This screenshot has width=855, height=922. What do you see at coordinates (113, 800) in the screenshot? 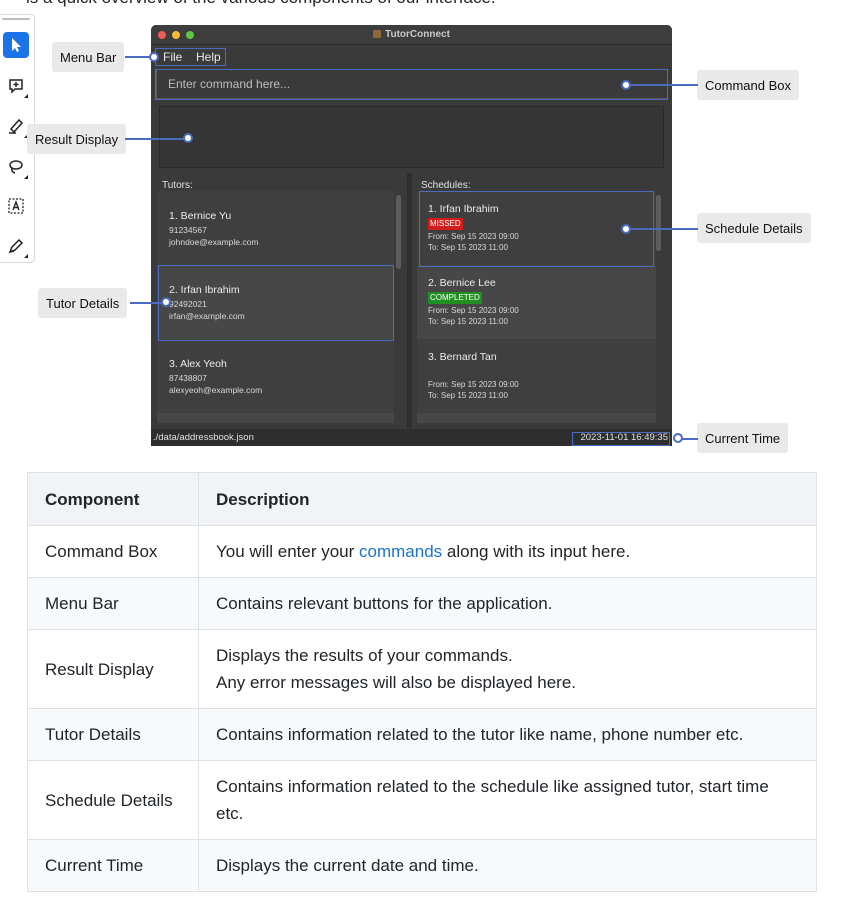
I see `component-cell: Schedule Details` at bounding box center [113, 800].